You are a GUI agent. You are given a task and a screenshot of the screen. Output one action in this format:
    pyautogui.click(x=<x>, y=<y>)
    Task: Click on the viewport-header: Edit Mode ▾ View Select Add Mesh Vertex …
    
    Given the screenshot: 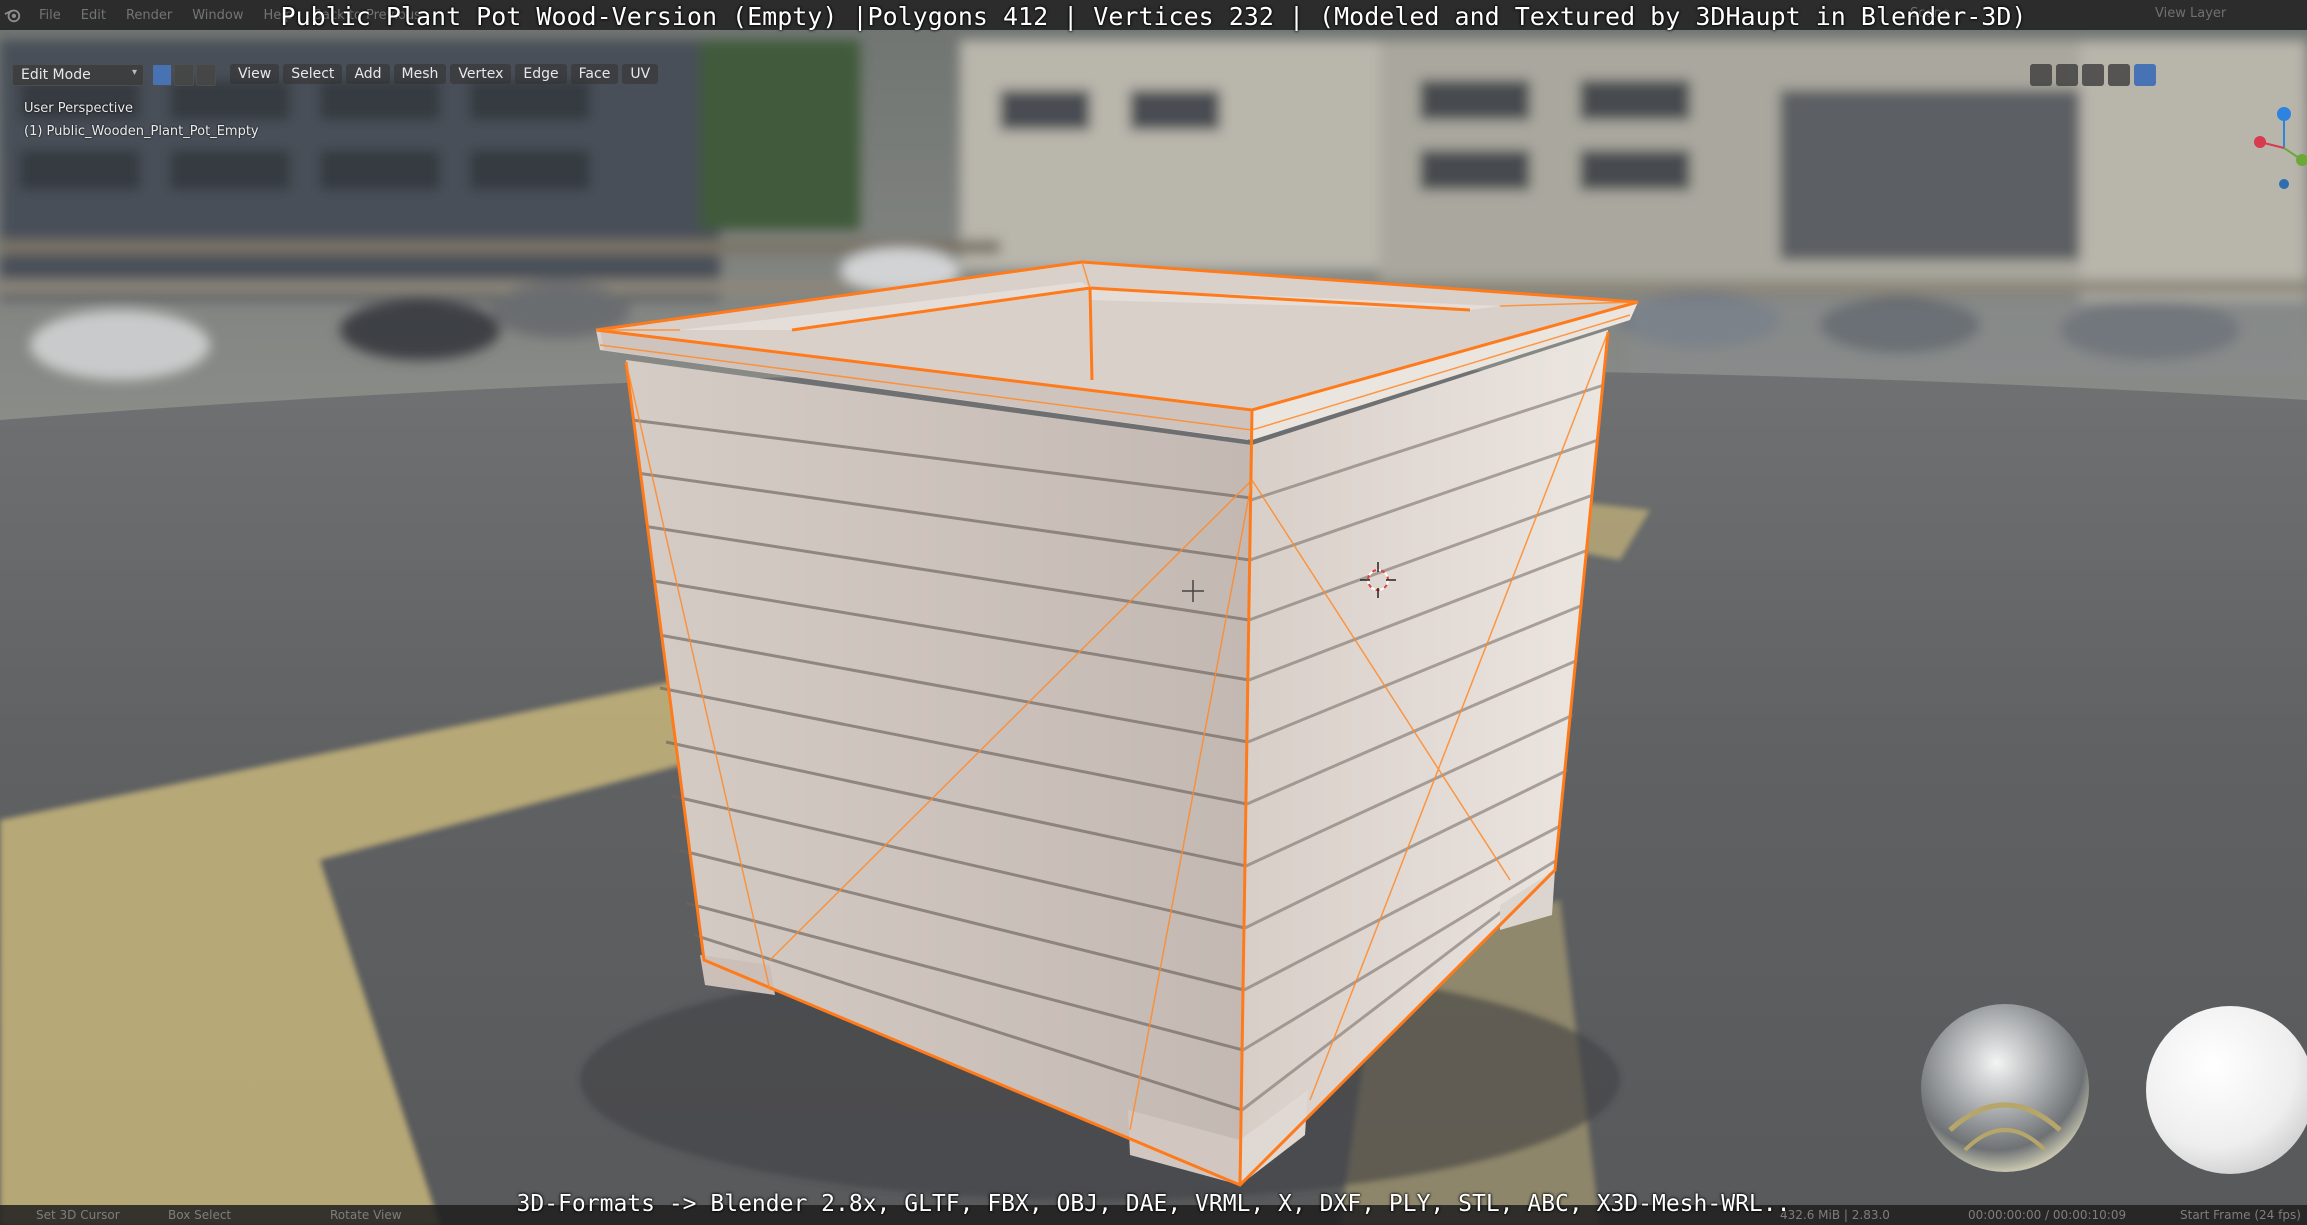 What is the action you would take?
    pyautogui.click(x=1153, y=76)
    